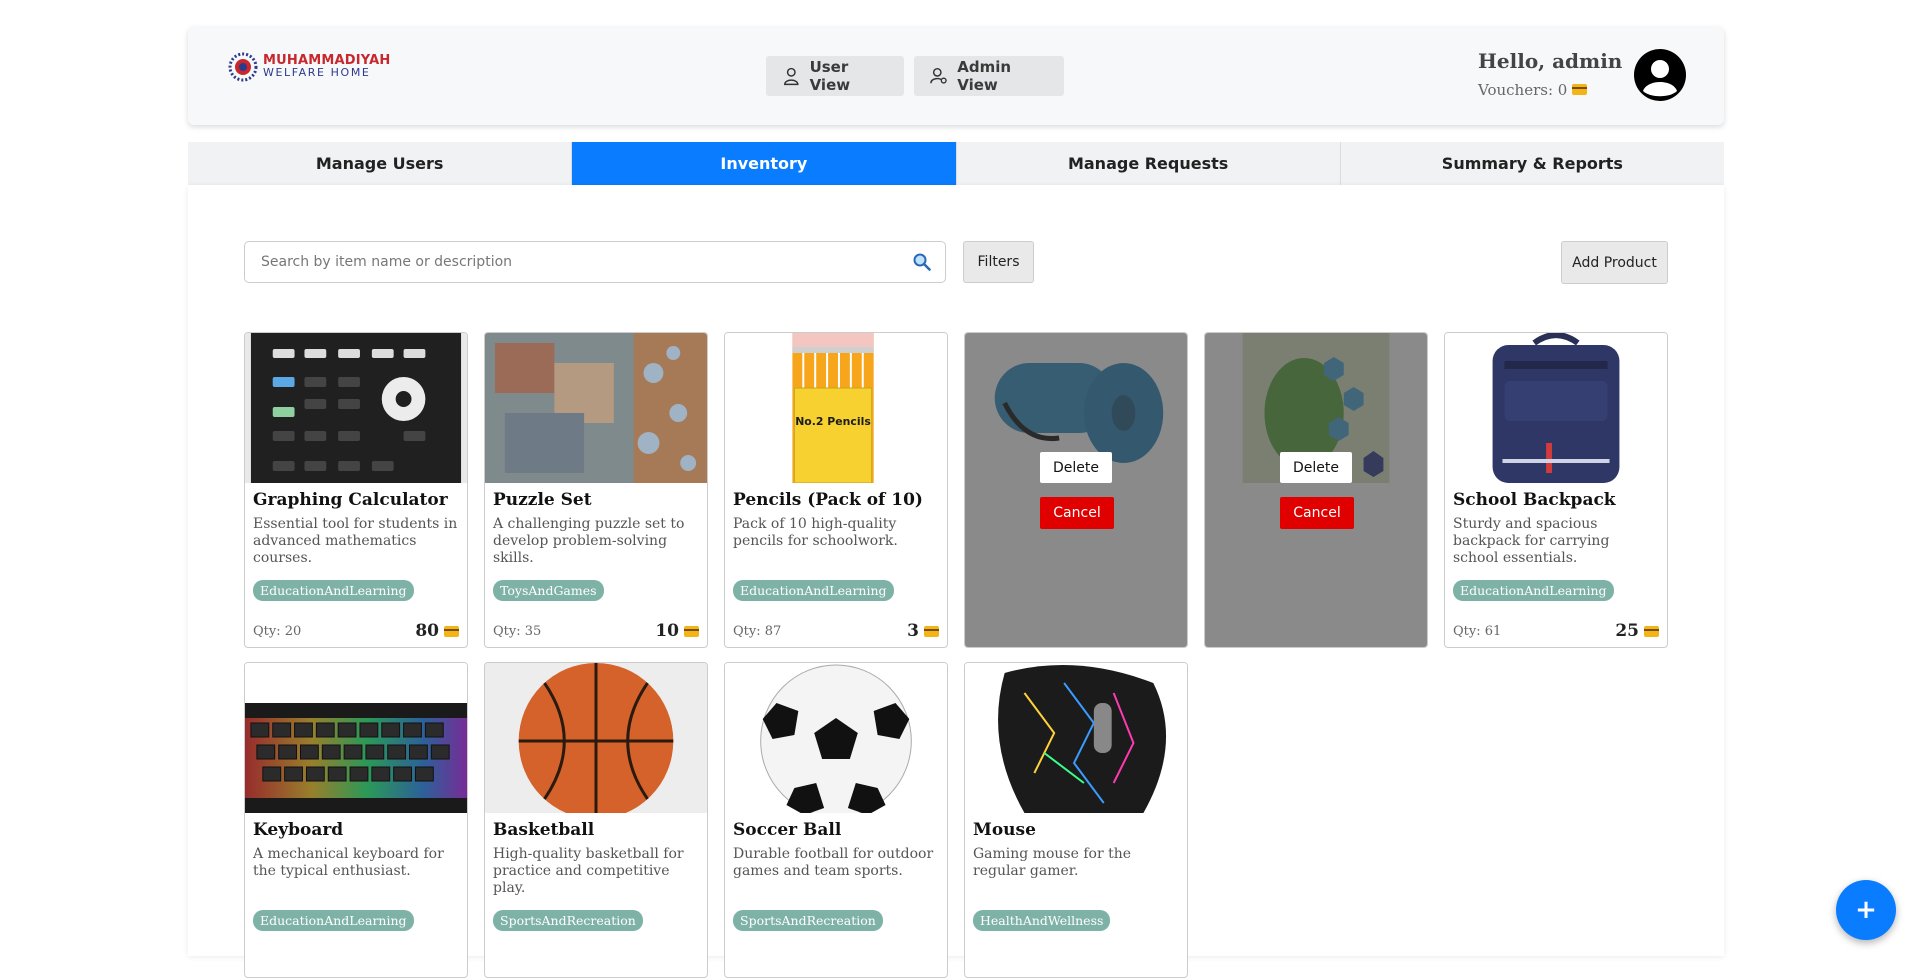 This screenshot has width=1907, height=978. I want to click on product-image-mouse, so click(1076, 738).